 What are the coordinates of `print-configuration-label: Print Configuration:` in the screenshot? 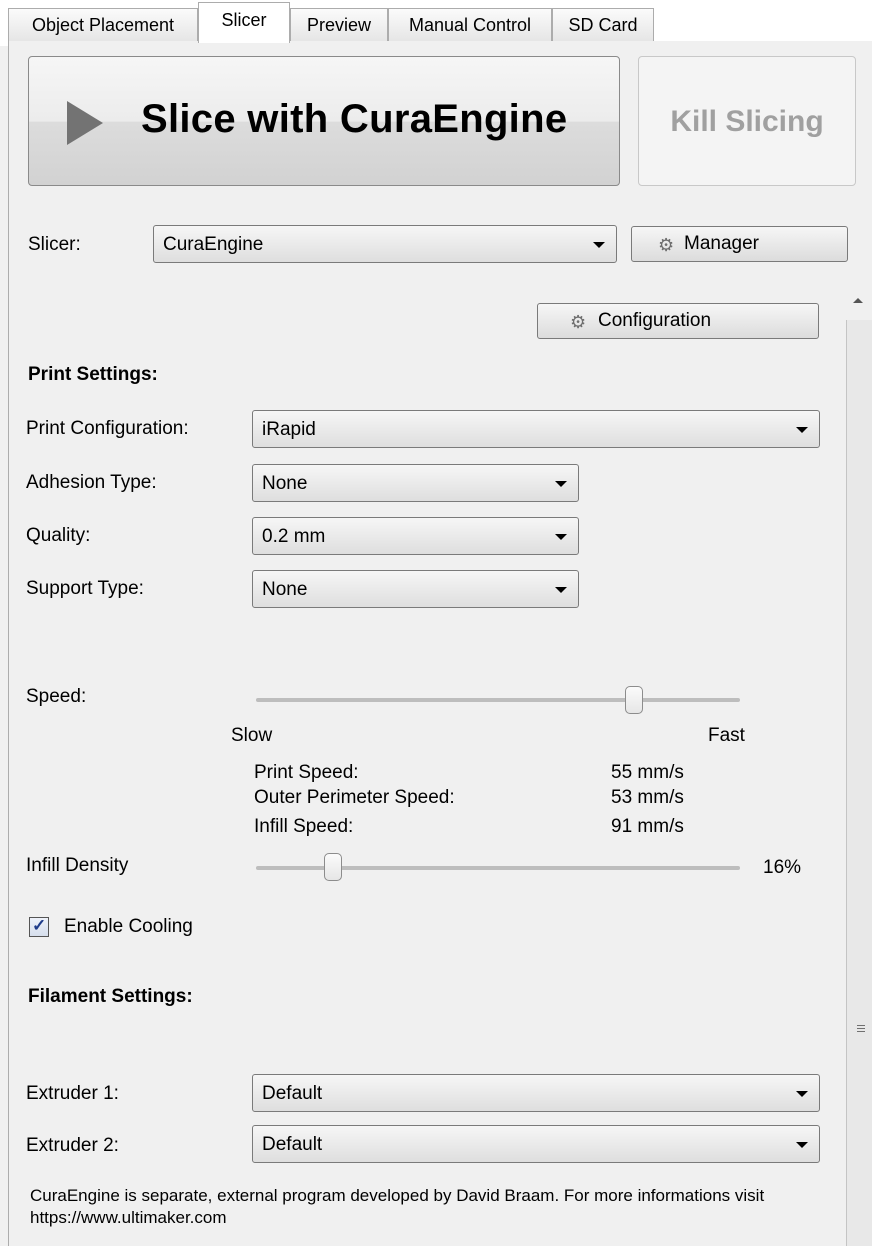 It's located at (107, 428).